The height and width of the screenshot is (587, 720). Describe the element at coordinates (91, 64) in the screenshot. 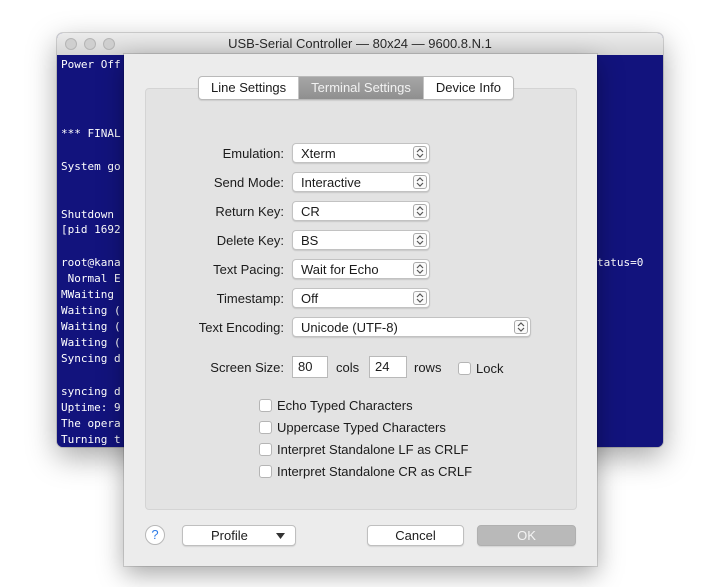

I see `terminal-line: Power Off` at that location.